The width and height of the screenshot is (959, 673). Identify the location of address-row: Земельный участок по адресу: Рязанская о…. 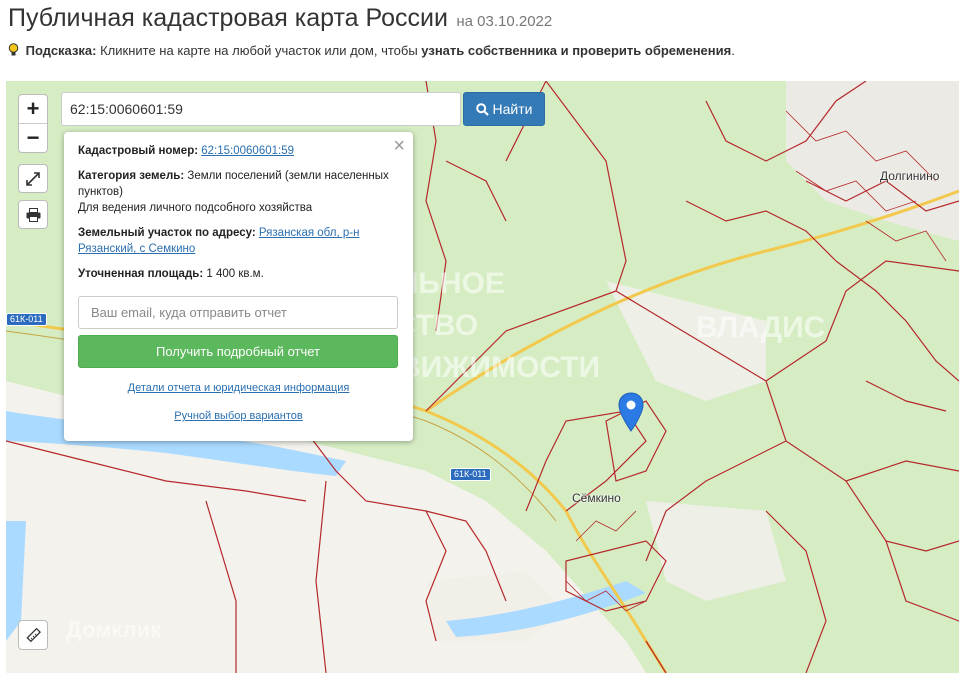
(238, 241).